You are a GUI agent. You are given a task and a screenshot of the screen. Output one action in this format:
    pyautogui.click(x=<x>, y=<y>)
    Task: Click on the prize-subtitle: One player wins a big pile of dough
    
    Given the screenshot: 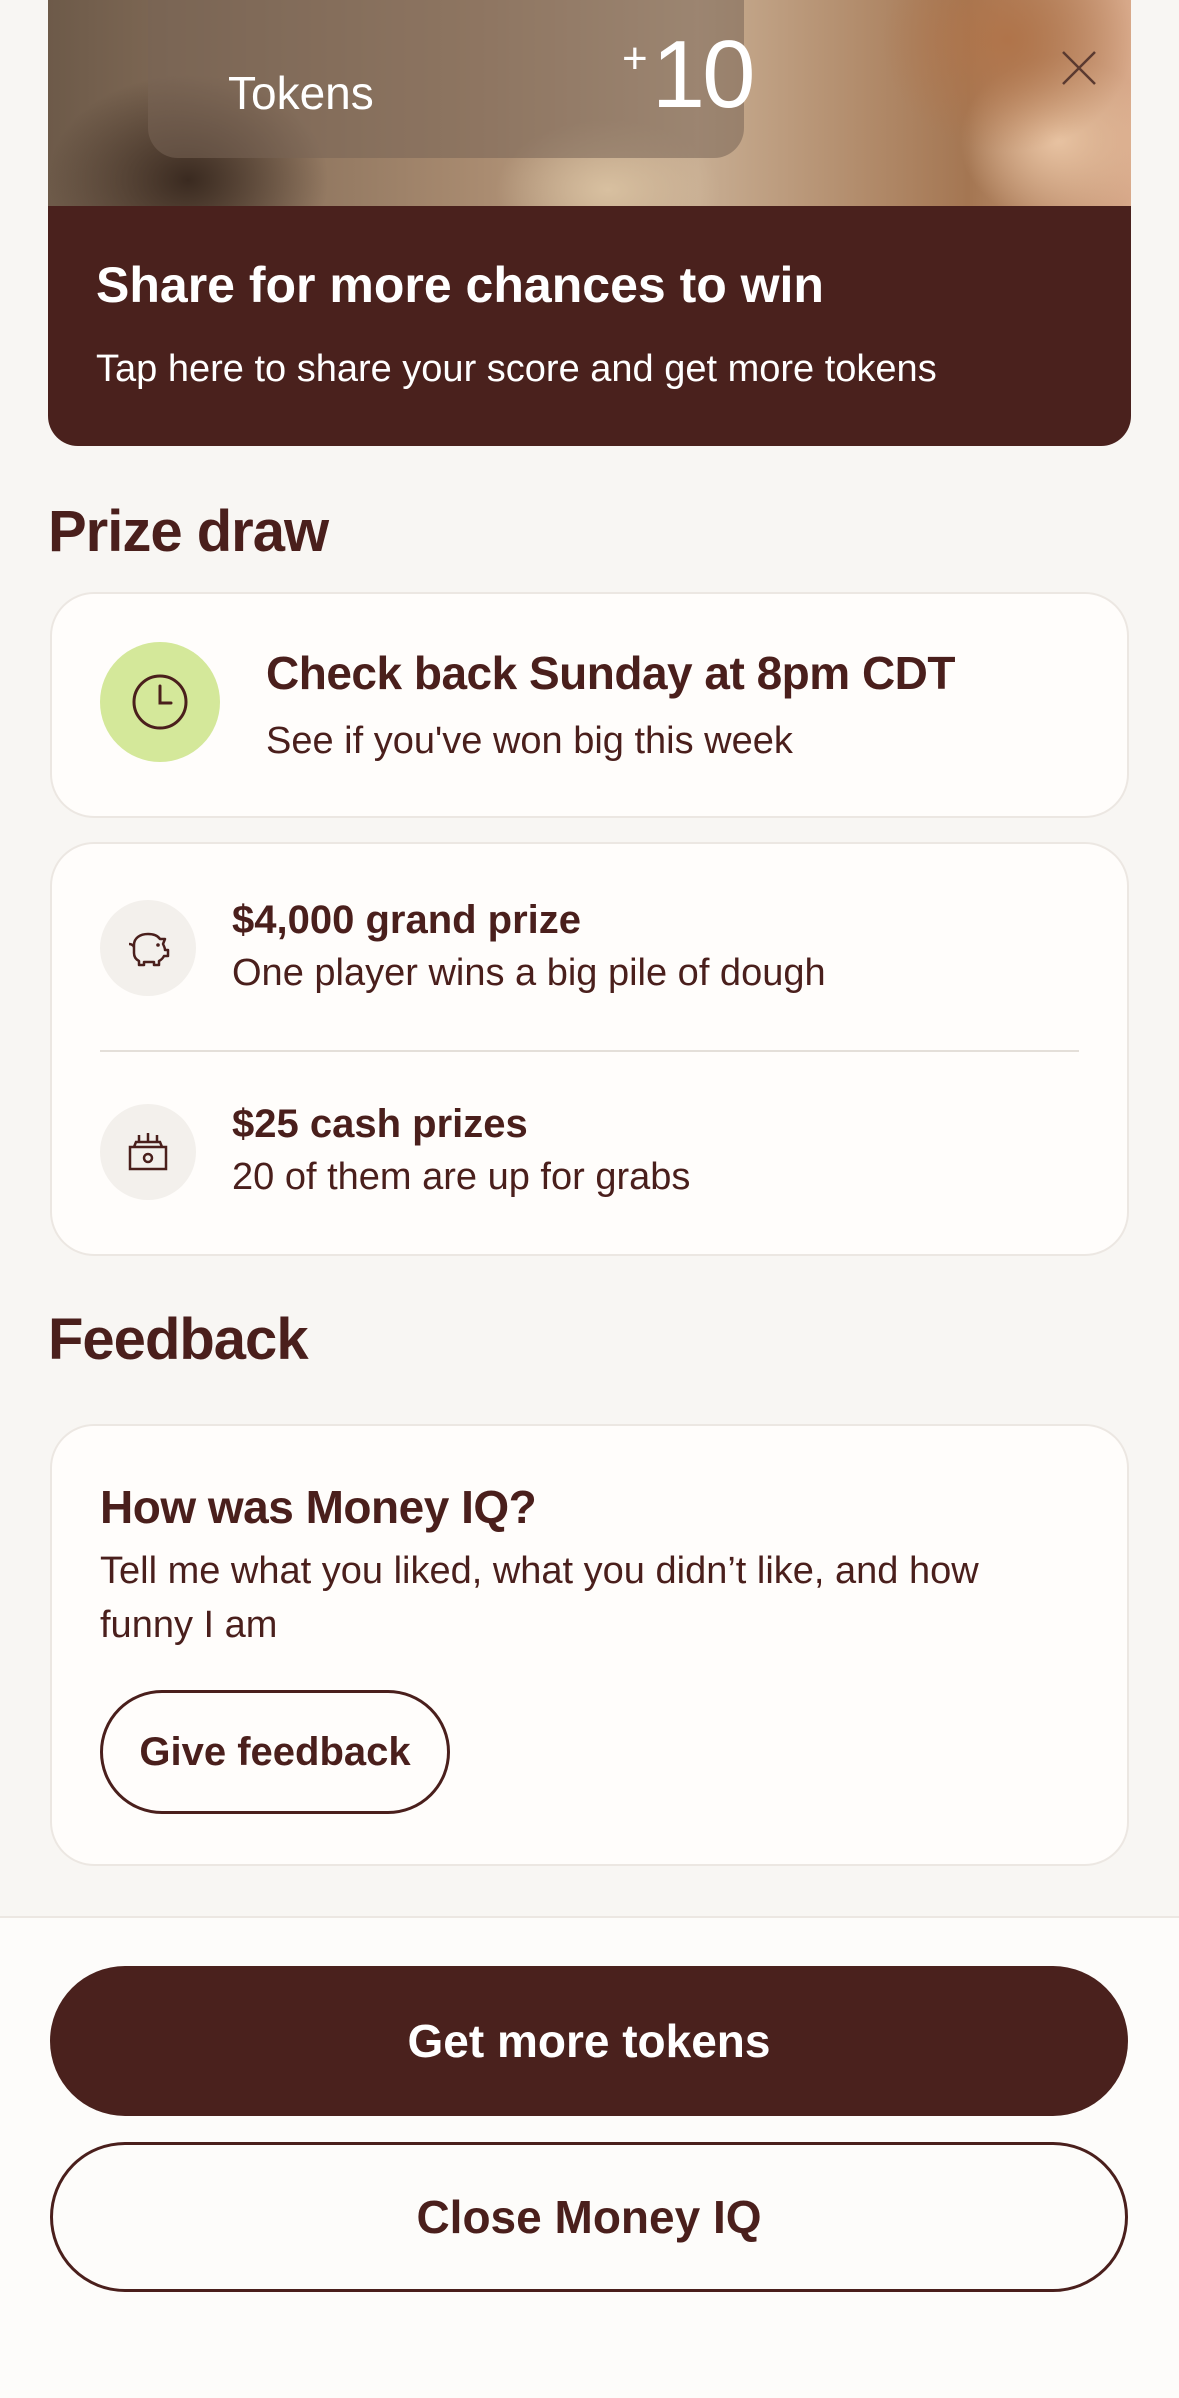 What is the action you would take?
    pyautogui.click(x=529, y=973)
    